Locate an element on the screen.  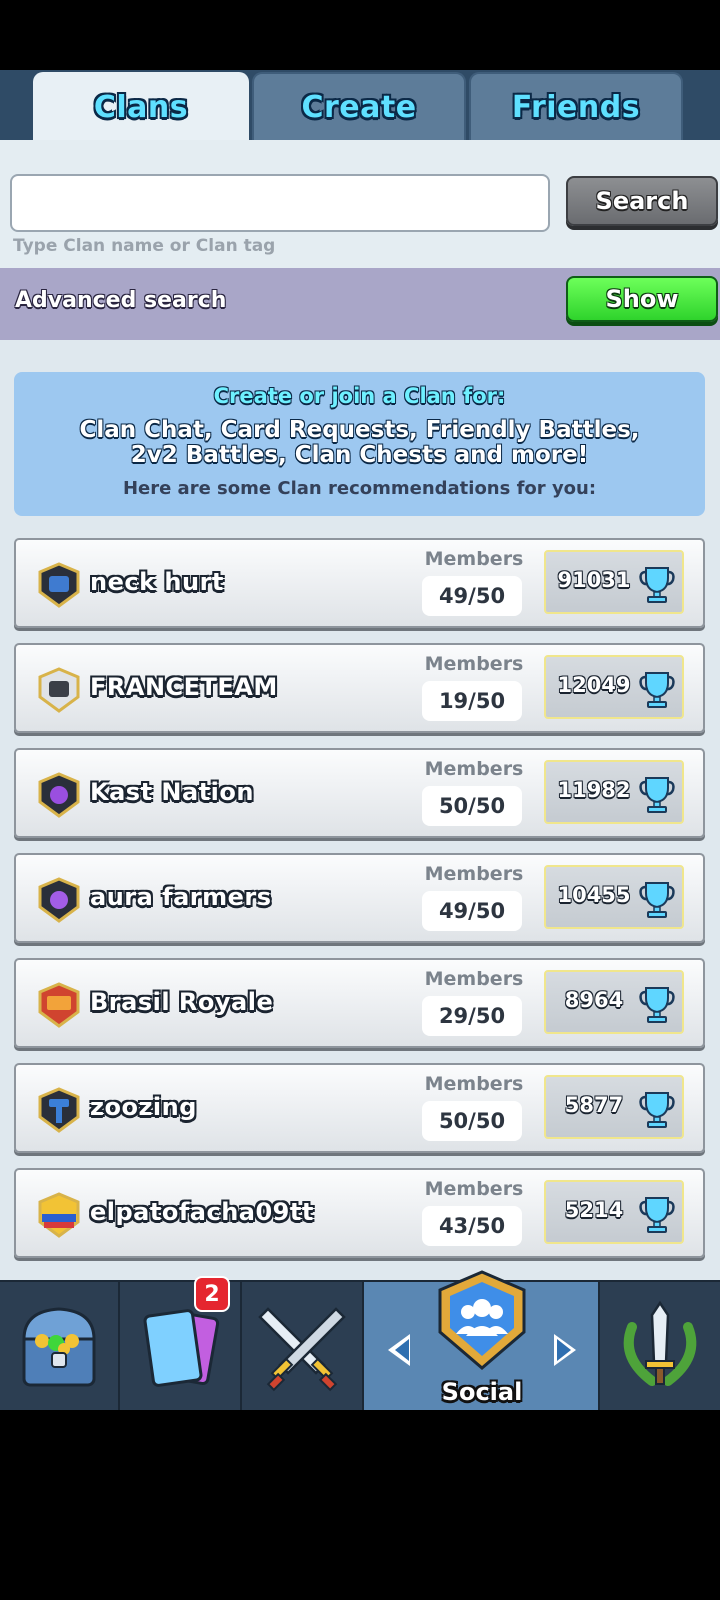
show-advanced-button: Show is located at coordinates (642, 299).